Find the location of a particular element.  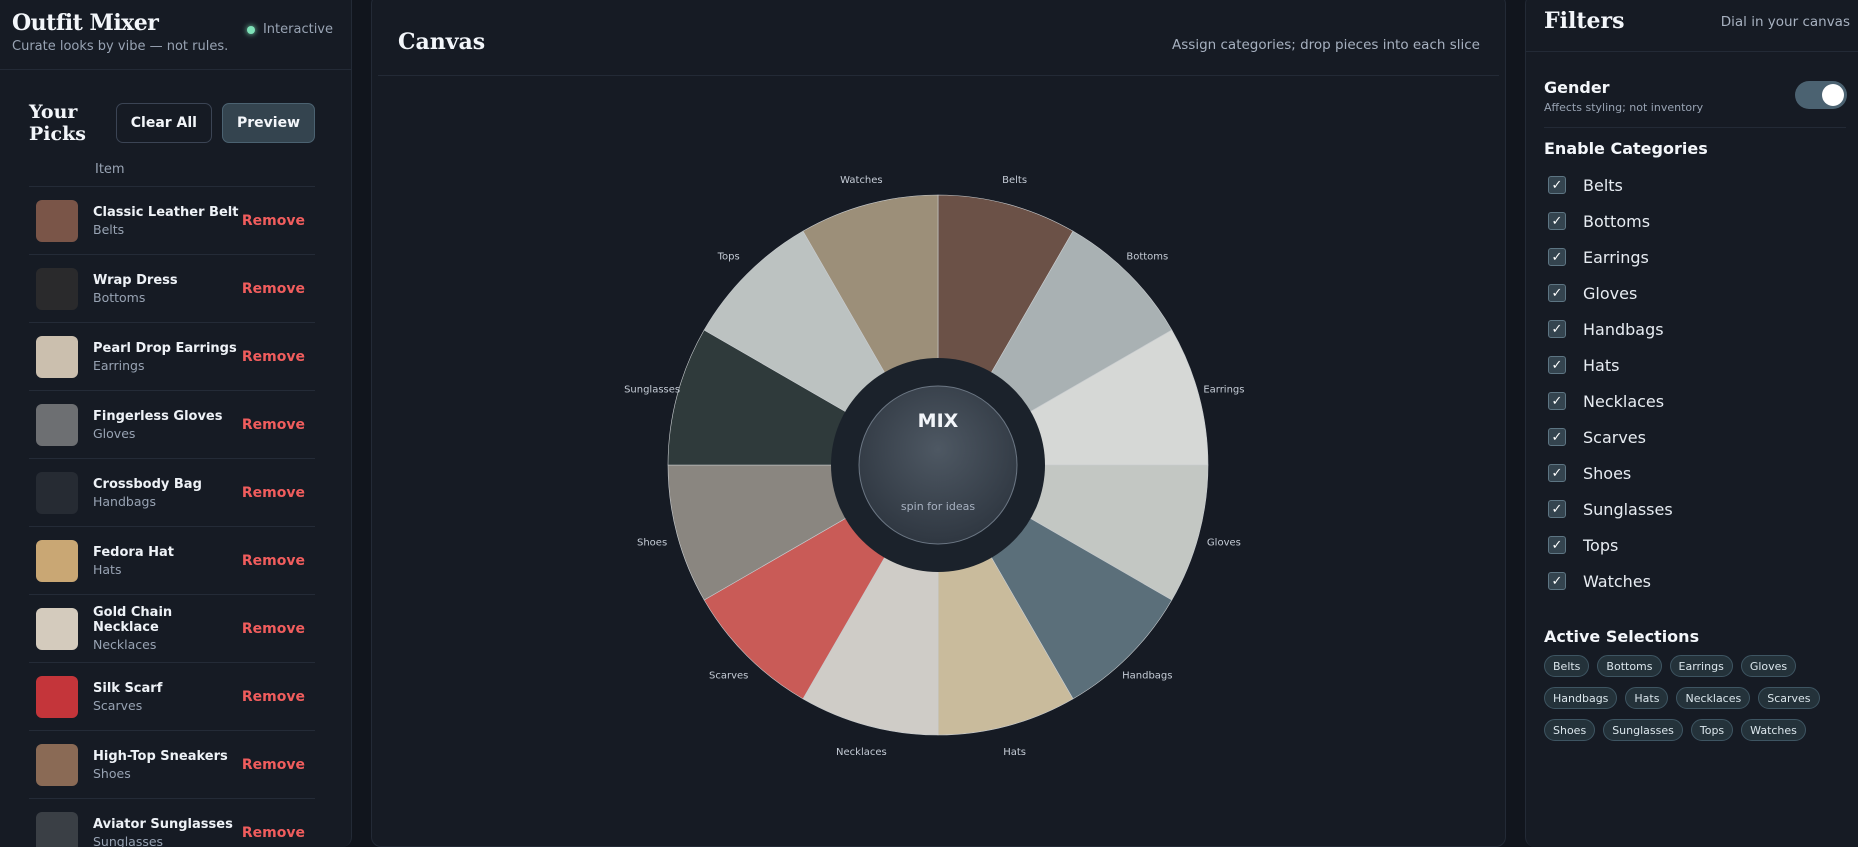

category-checkbox-row: ✓ Handbags is located at coordinates (1610, 329).